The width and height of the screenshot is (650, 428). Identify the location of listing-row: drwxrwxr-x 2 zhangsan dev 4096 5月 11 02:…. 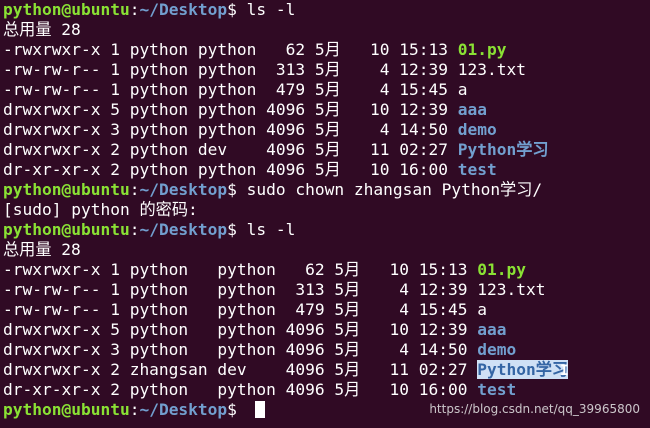
(326, 370).